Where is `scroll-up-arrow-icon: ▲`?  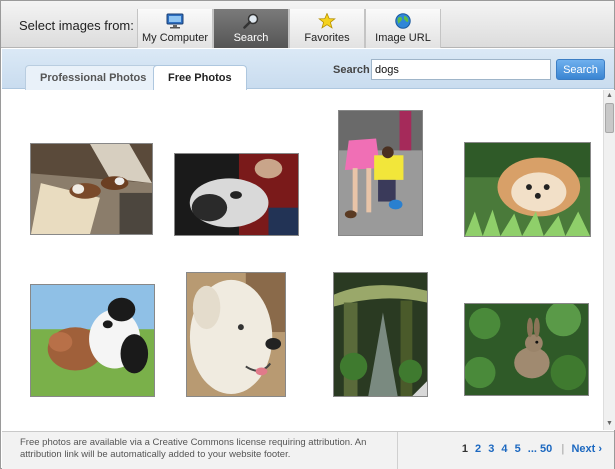
scroll-up-arrow-icon: ▲ is located at coordinates (609, 96).